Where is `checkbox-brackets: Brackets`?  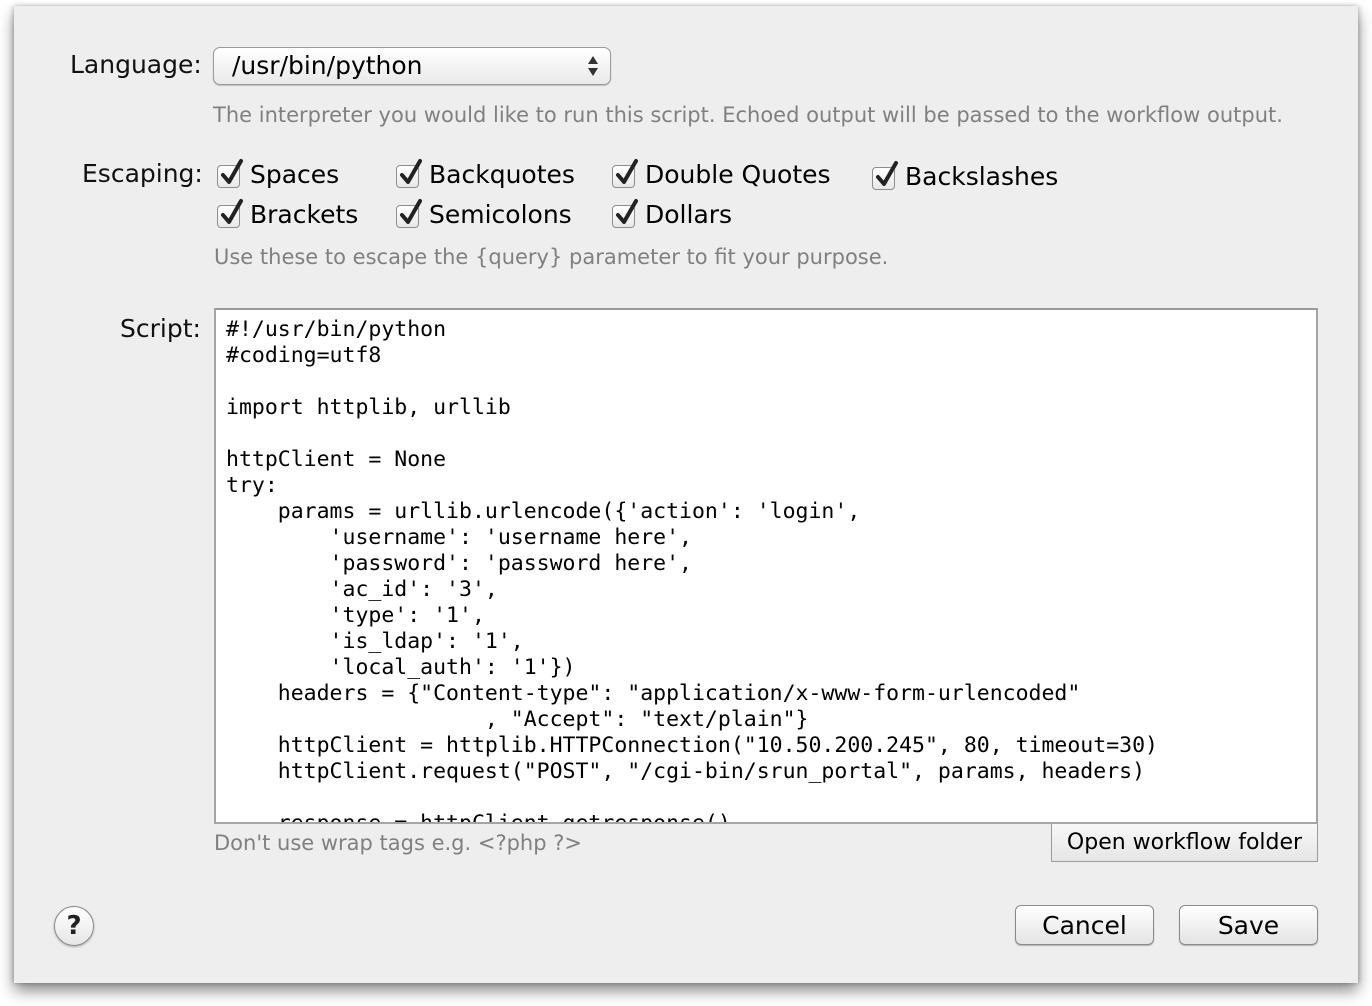 checkbox-brackets: Brackets is located at coordinates (287, 214).